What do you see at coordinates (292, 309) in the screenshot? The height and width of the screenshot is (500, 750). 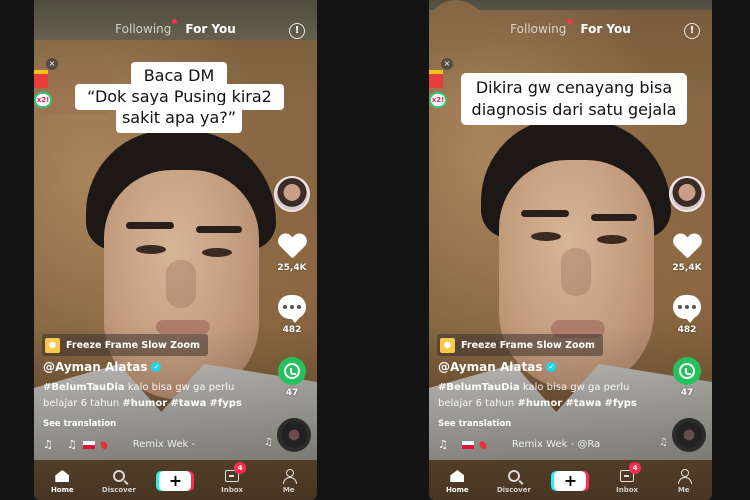 I see `comment-icon` at bounding box center [292, 309].